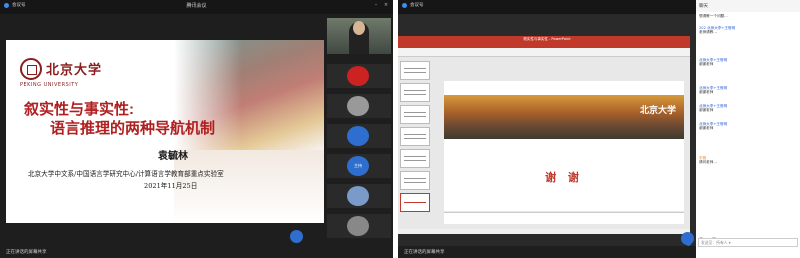 Image resolution: width=800 pixels, height=258 pixels. What do you see at coordinates (376, 5) in the screenshot?
I see `minimize-icon: –` at bounding box center [376, 5].